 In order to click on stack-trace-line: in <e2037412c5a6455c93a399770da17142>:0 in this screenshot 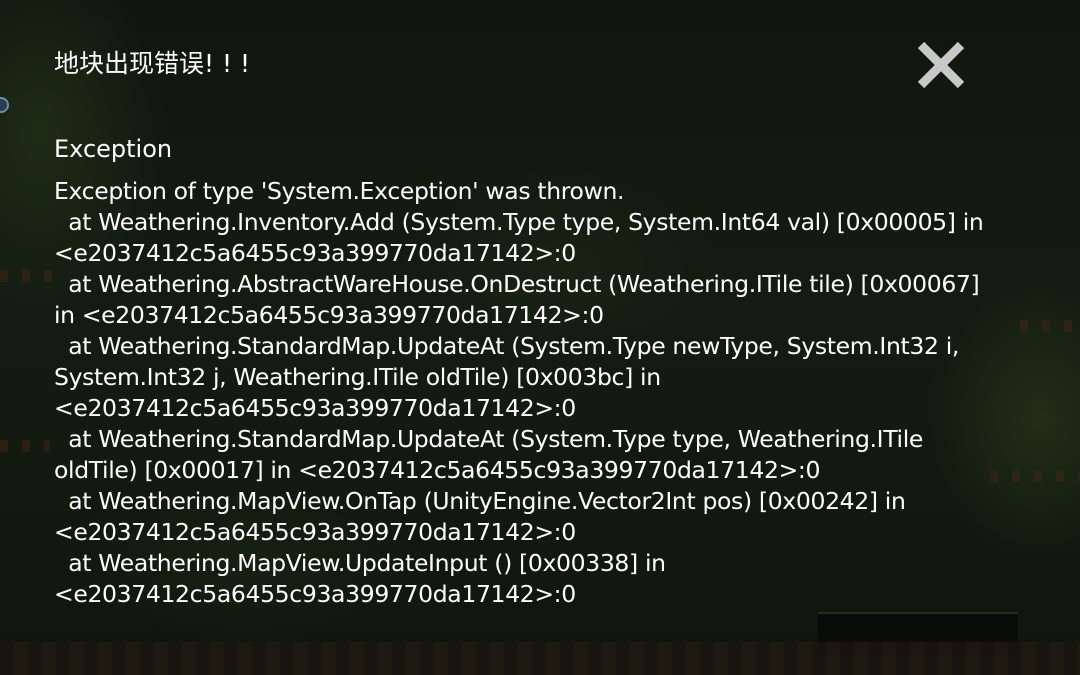, I will do `click(329, 315)`.